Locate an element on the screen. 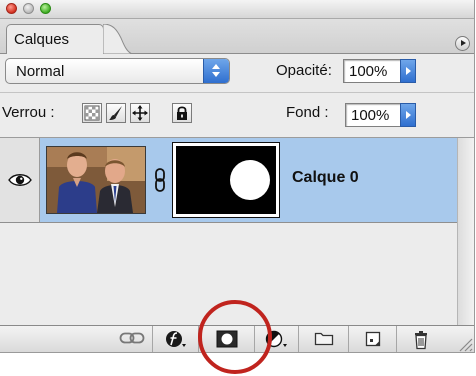 The width and height of the screenshot is (476, 376). title-bar is located at coordinates (237, 9).